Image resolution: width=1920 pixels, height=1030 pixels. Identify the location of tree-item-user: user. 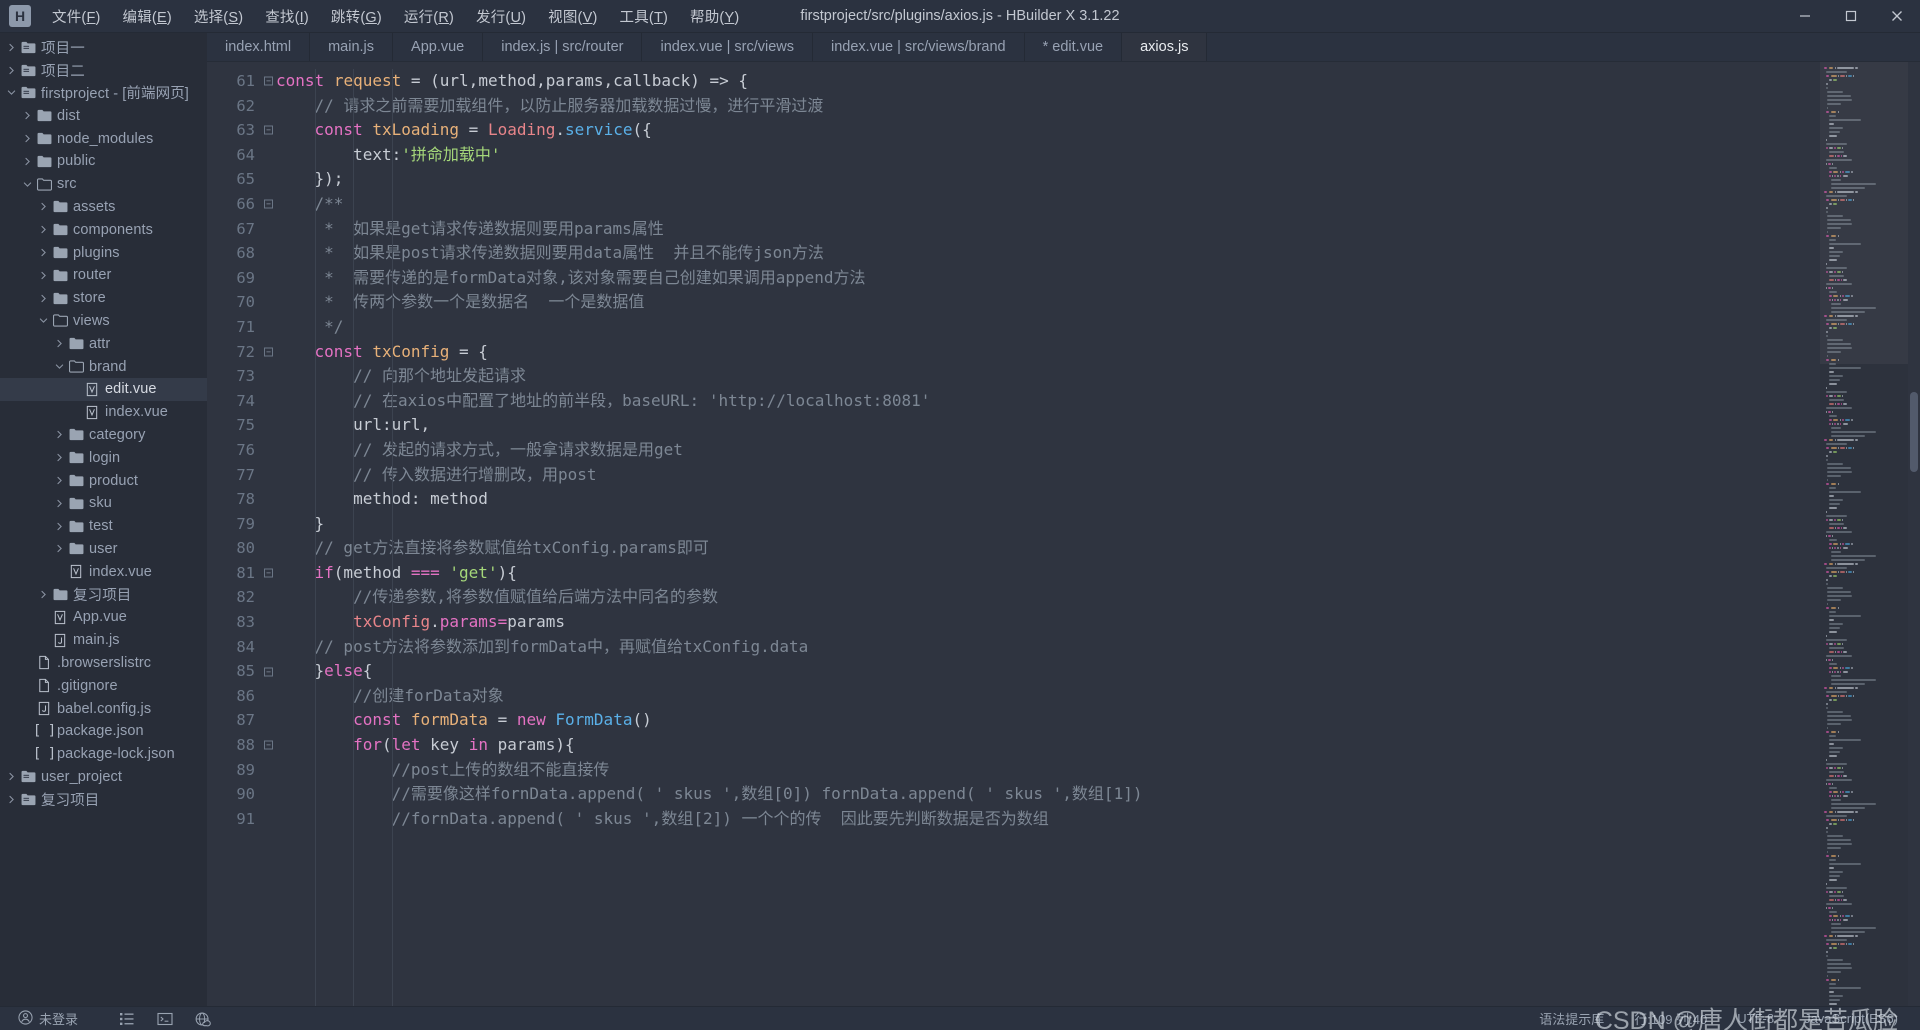
(103, 549).